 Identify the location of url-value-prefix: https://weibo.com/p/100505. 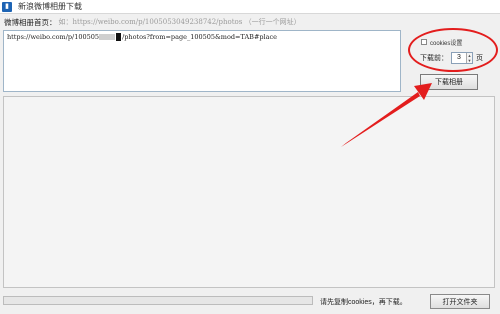
(53, 37).